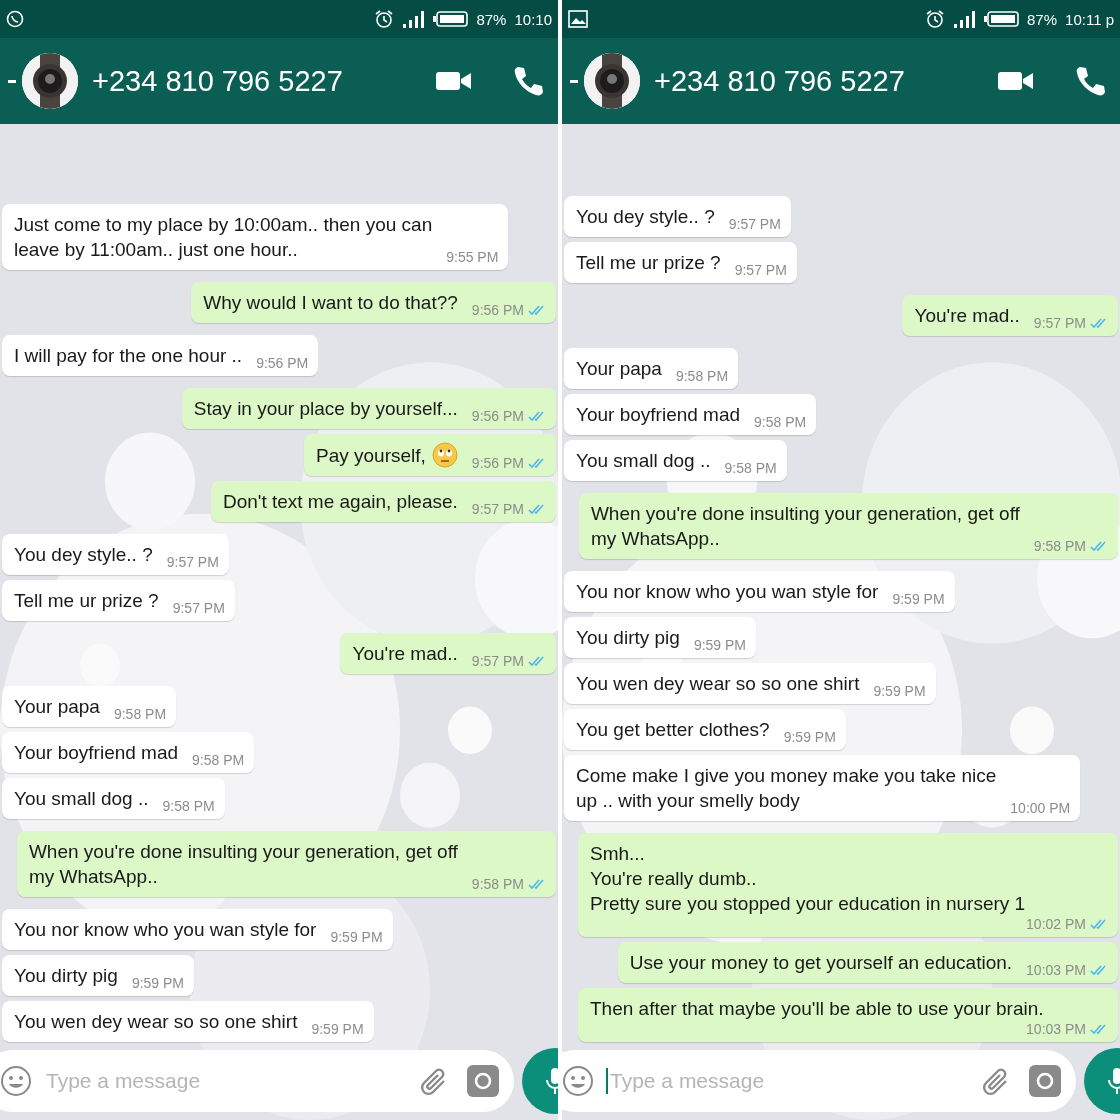 The image size is (1120, 1120). Describe the element at coordinates (817, 1009) in the screenshot. I see `message-text: Then after that maybe you'll be able to use your brain.` at that location.